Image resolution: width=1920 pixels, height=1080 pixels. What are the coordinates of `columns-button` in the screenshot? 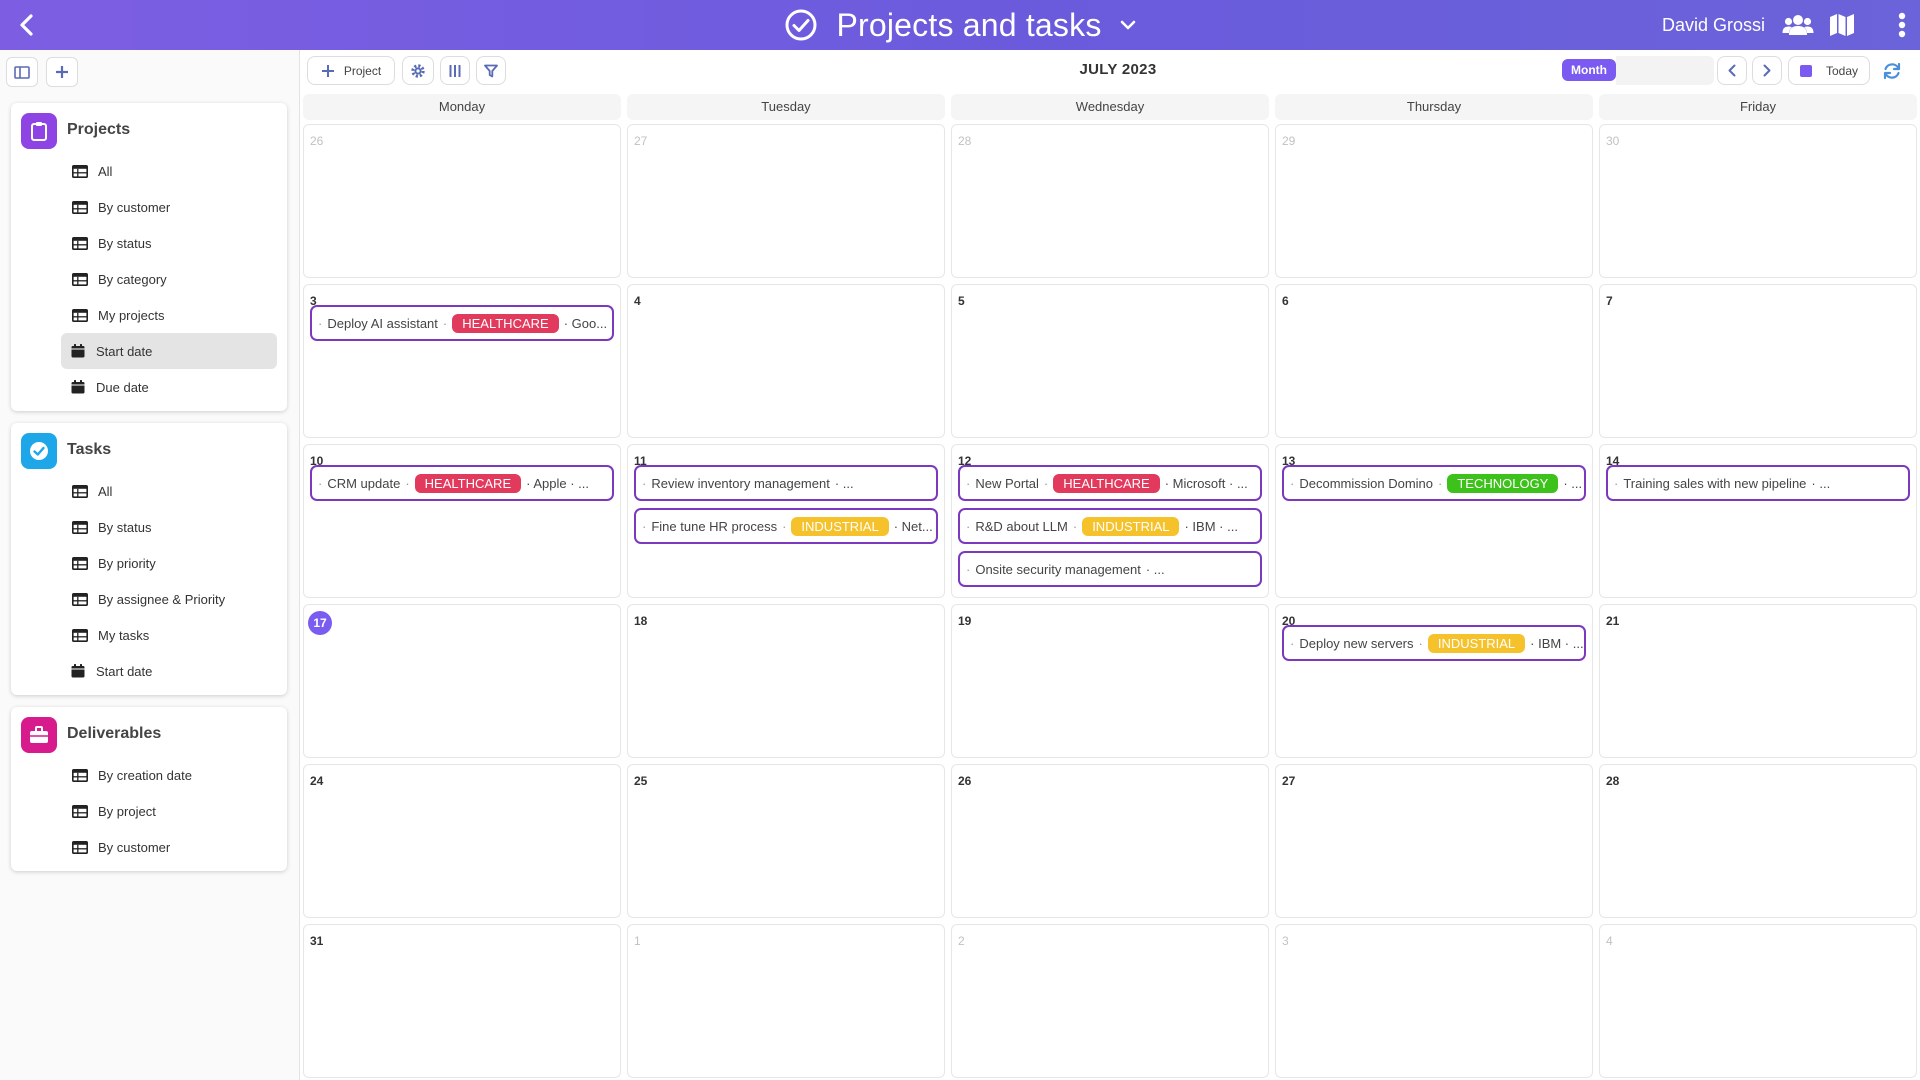 It's located at (455, 70).